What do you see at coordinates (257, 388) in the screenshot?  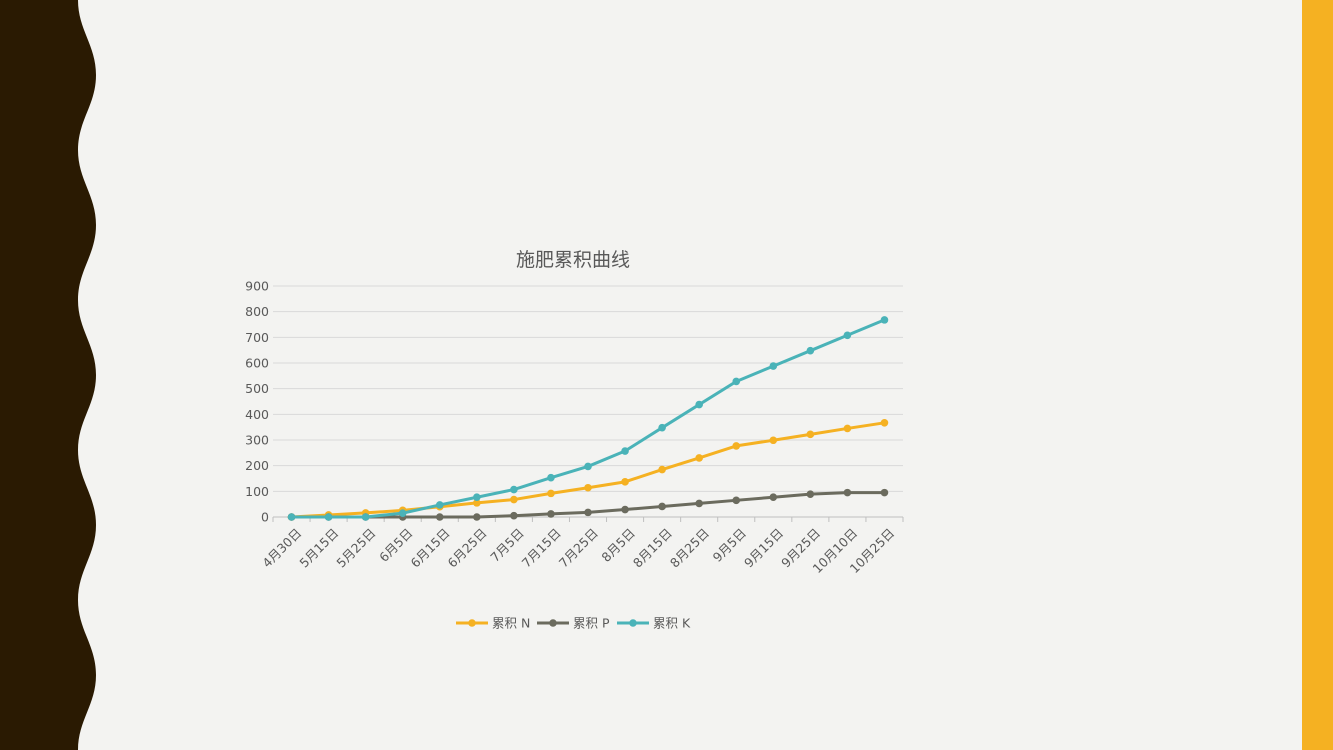 I see `y-tick-label: 500` at bounding box center [257, 388].